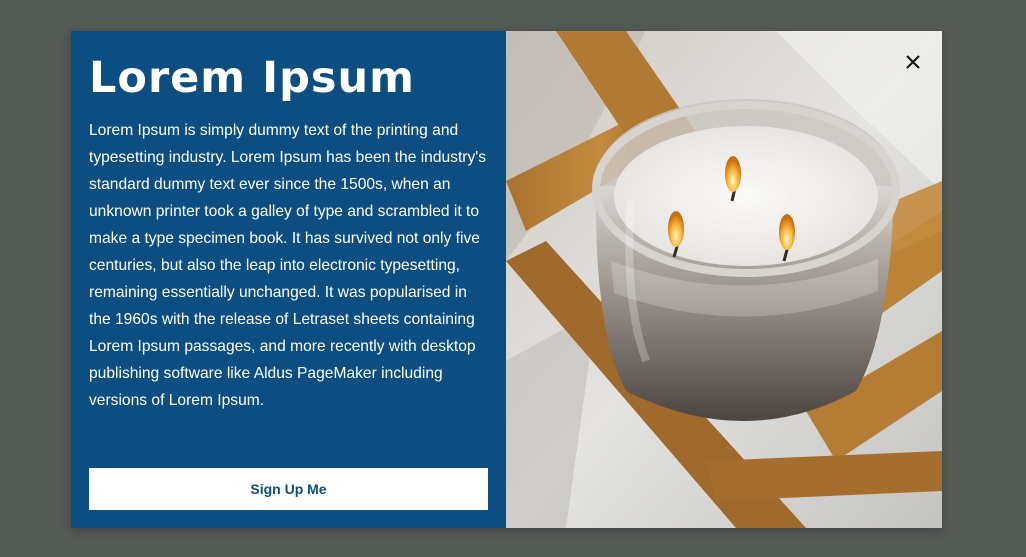 The image size is (1026, 557). Describe the element at coordinates (913, 62) in the screenshot. I see `close-icon` at that location.